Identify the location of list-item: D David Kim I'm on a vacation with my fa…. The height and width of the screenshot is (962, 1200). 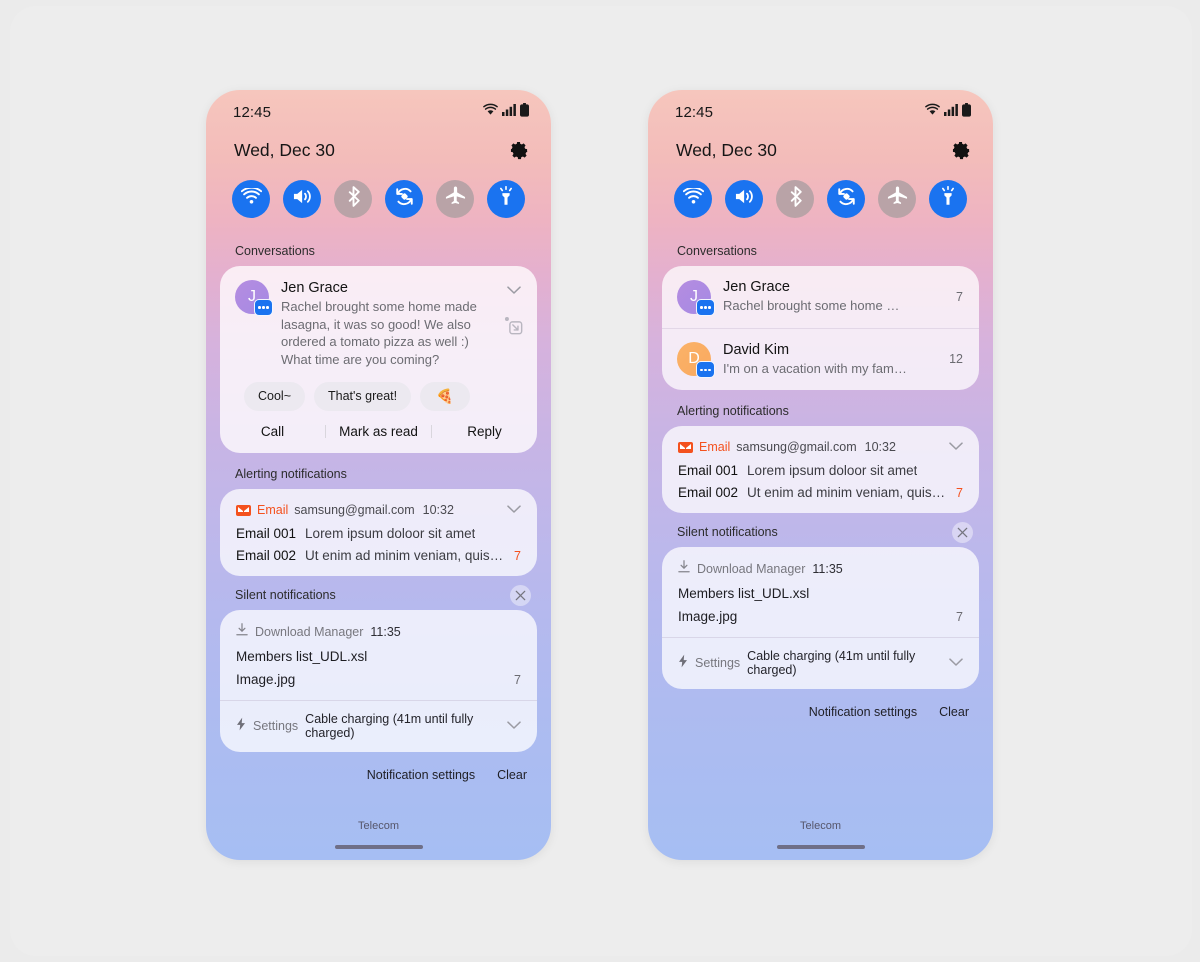
(820, 359).